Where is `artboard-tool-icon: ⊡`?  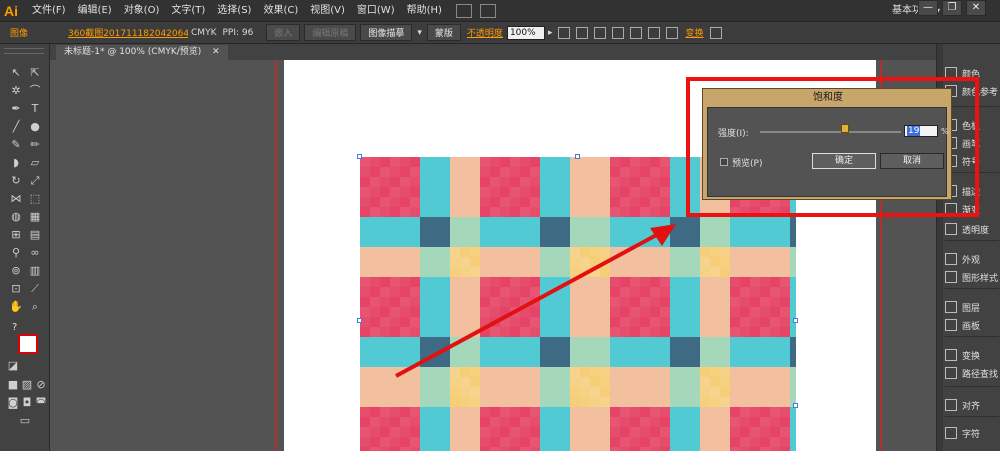
artboard-tool-icon: ⊡ is located at coordinates (16, 289).